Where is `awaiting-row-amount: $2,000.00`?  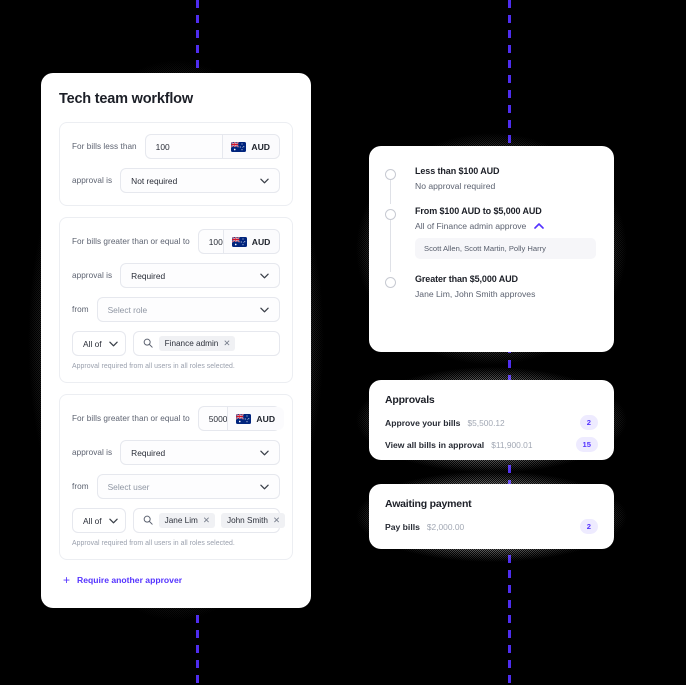 awaiting-row-amount: $2,000.00 is located at coordinates (445, 526).